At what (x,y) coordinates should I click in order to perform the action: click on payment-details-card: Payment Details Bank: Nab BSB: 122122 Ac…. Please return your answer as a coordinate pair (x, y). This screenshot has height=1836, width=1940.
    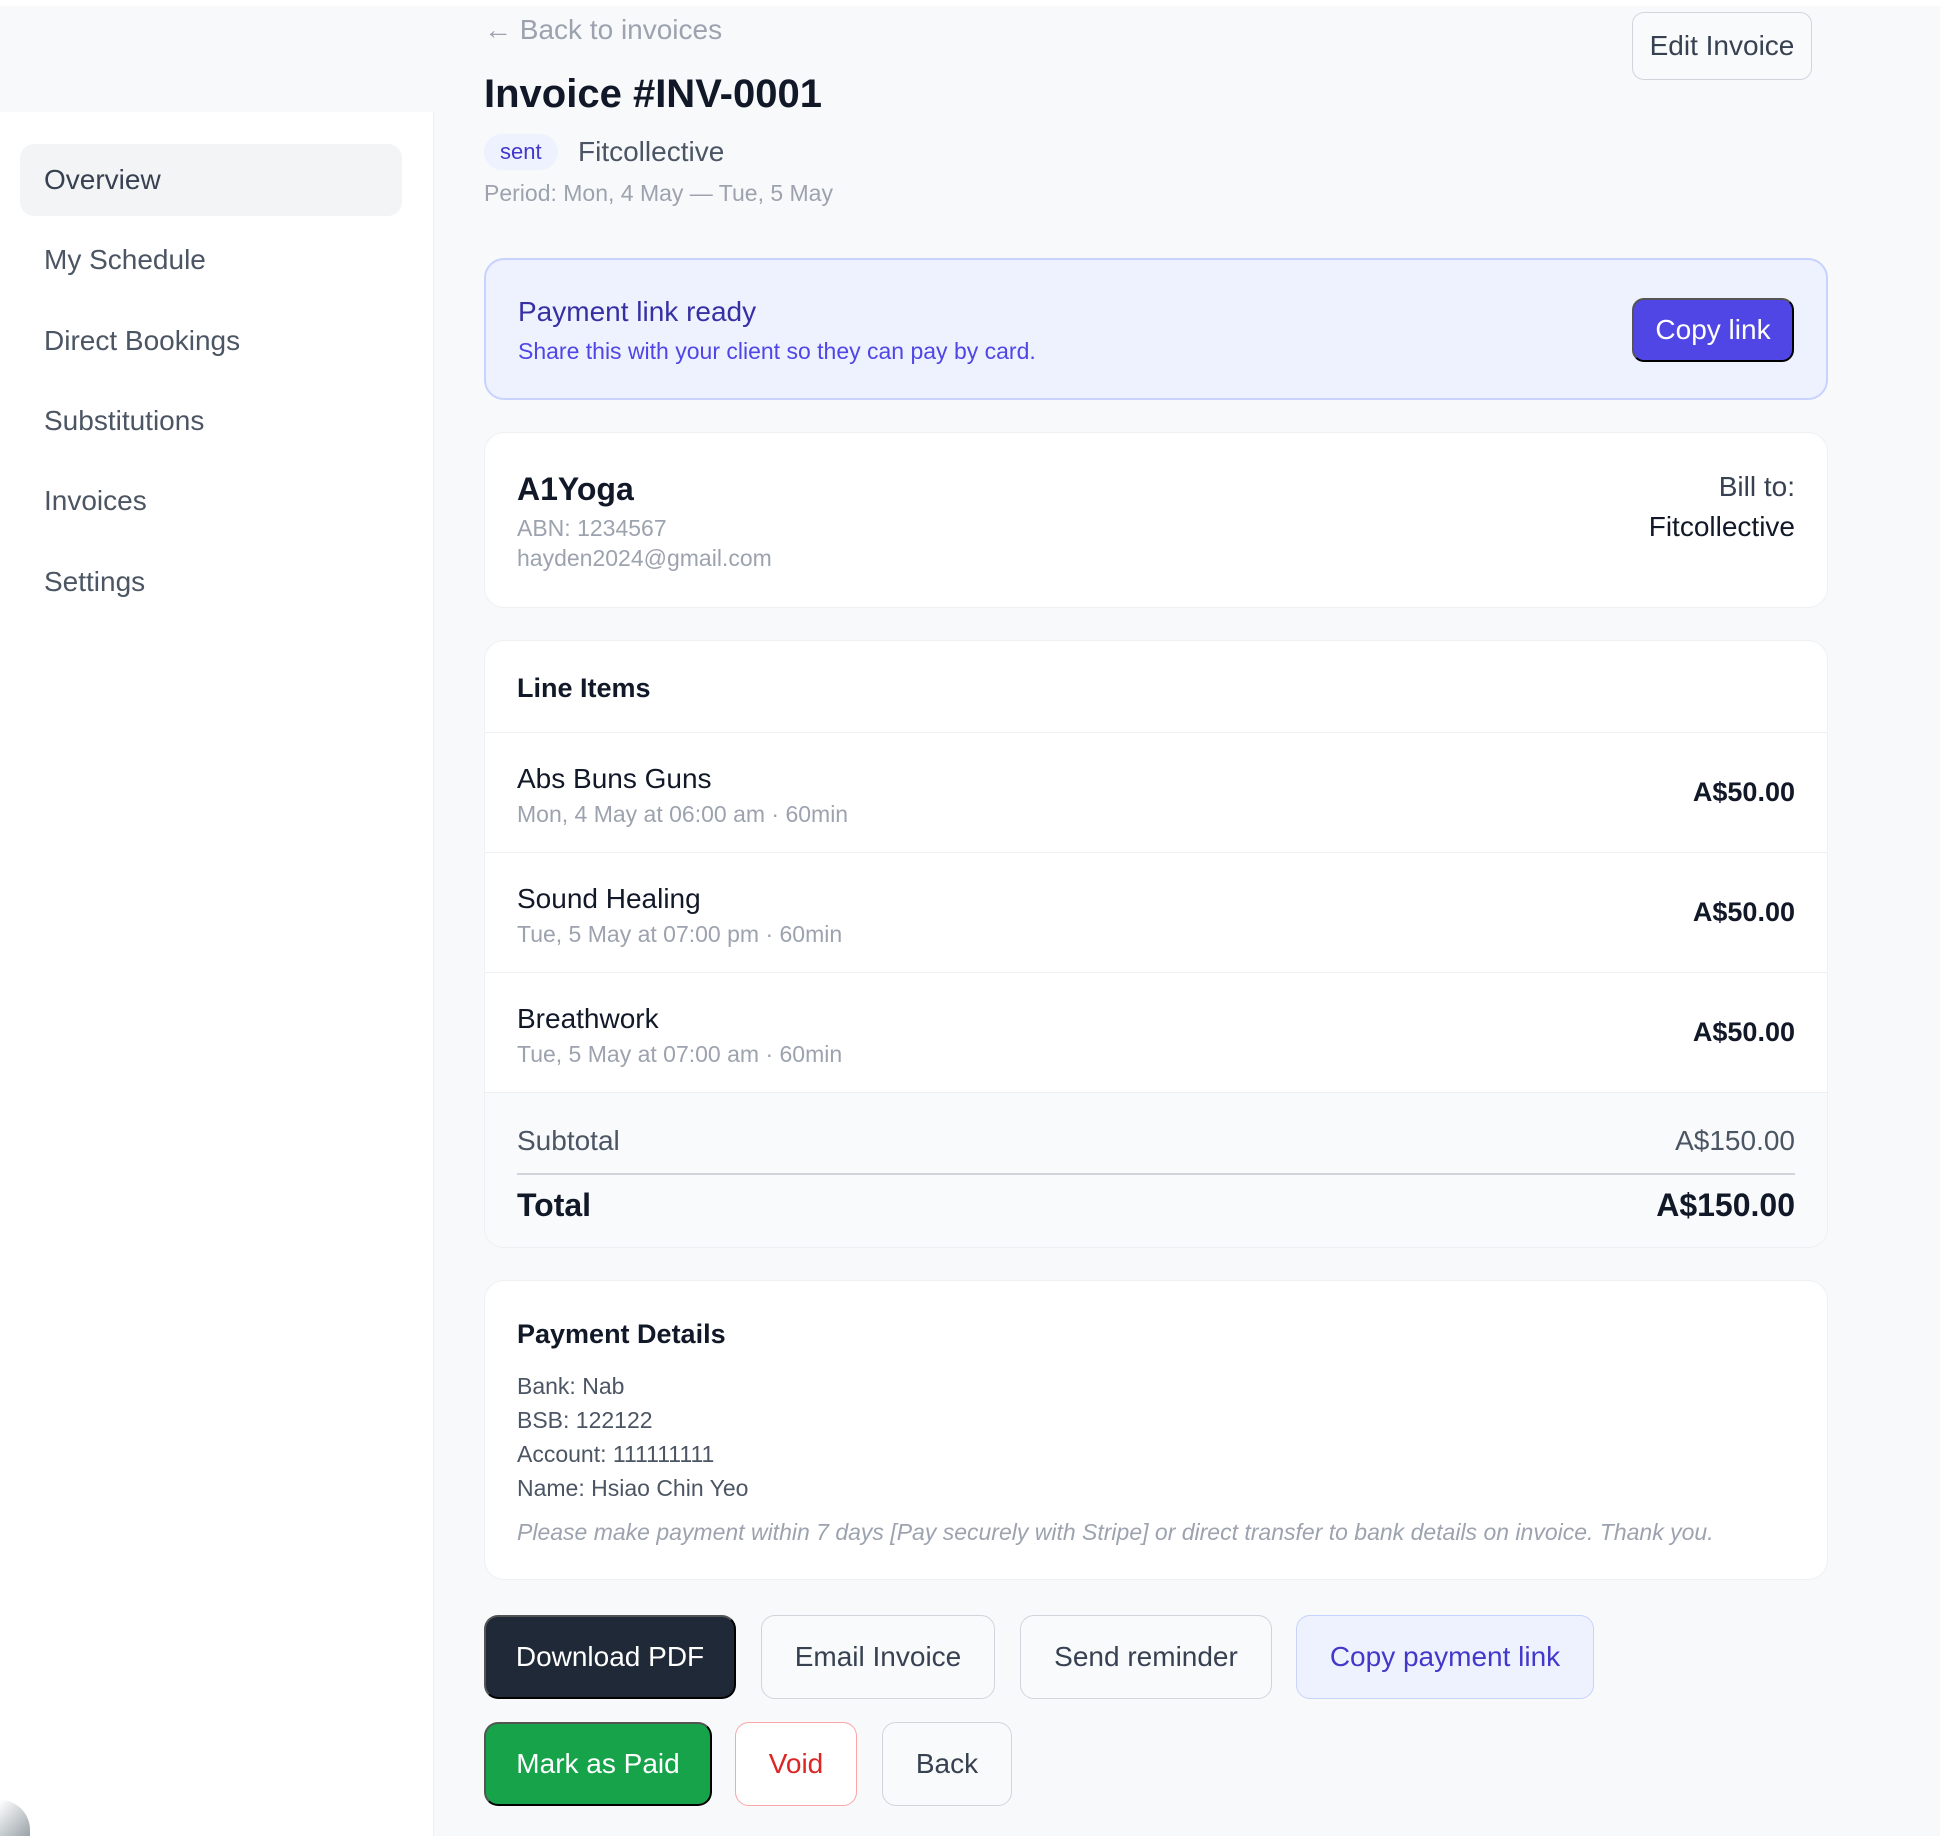
    Looking at the image, I should click on (1156, 1430).